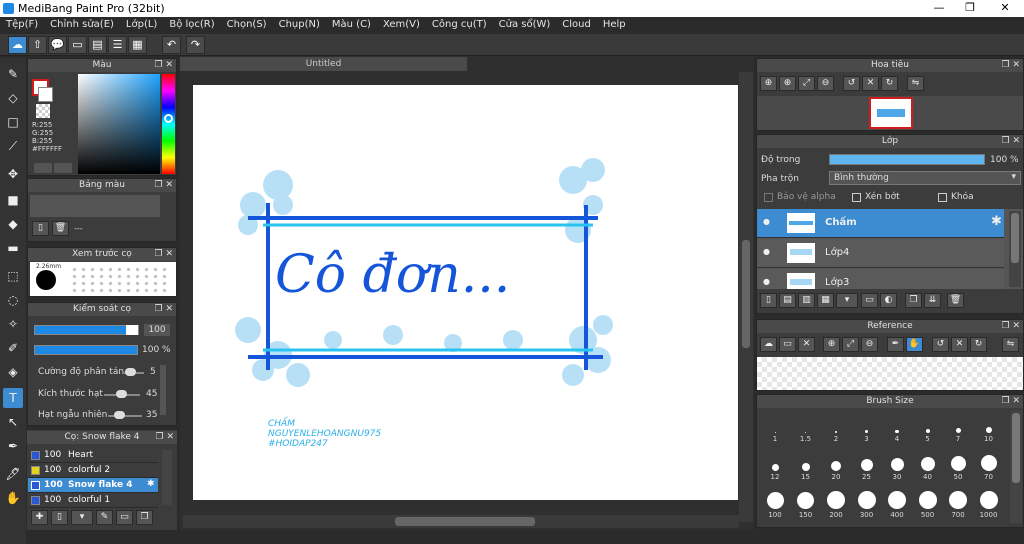 The image size is (1024, 544). What do you see at coordinates (895, 344) in the screenshot?
I see `ref-eyedropper-icon: ✒` at bounding box center [895, 344].